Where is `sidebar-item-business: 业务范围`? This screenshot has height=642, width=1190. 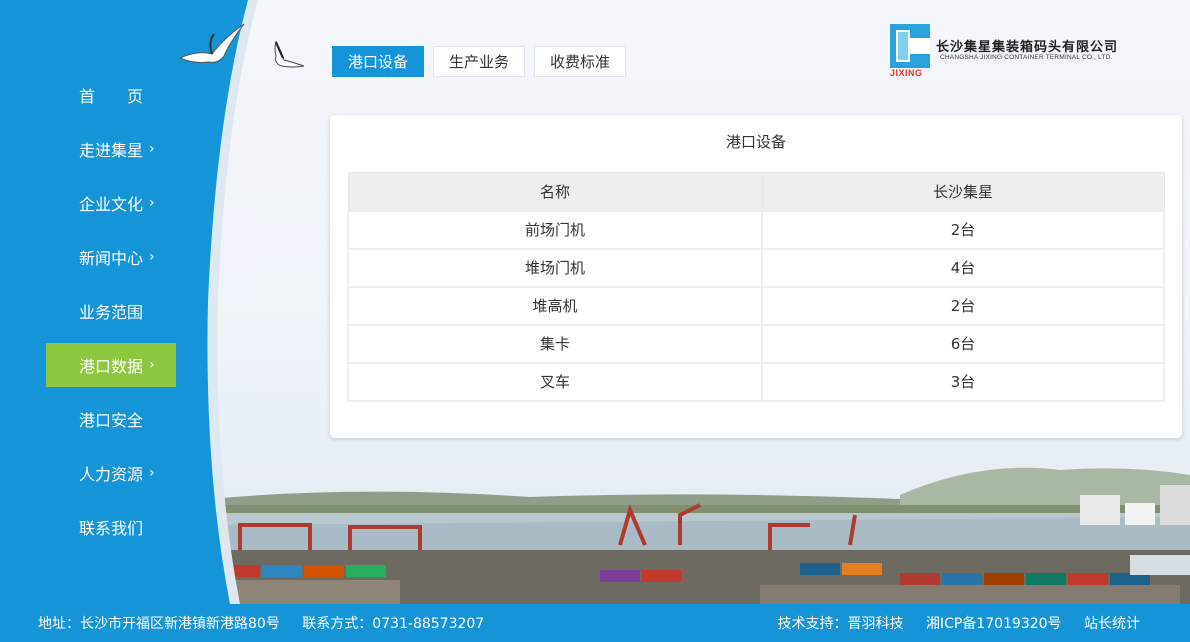 sidebar-item-business: 业务范围 is located at coordinates (111, 311).